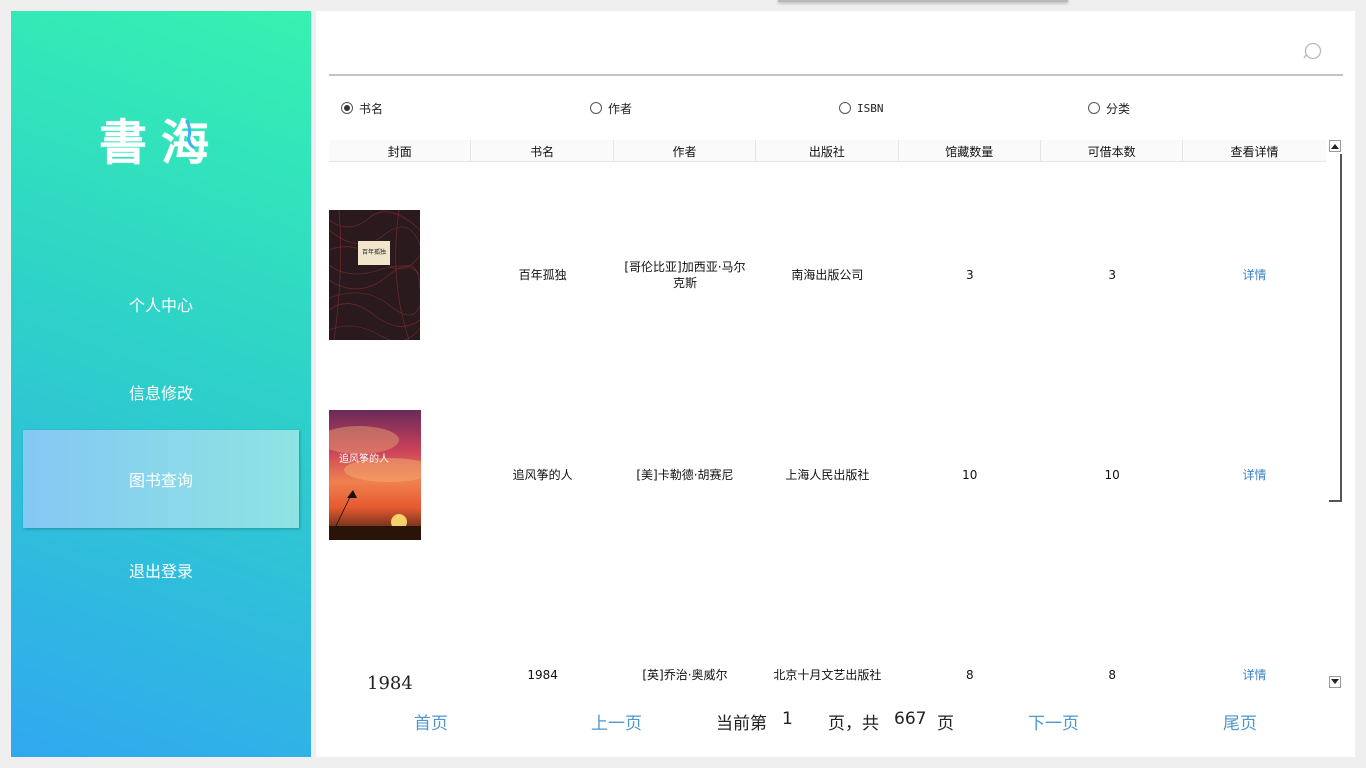 Image resolution: width=1366 pixels, height=768 pixels. What do you see at coordinates (542, 475) in the screenshot?
I see `book-title: 追风筝的人` at bounding box center [542, 475].